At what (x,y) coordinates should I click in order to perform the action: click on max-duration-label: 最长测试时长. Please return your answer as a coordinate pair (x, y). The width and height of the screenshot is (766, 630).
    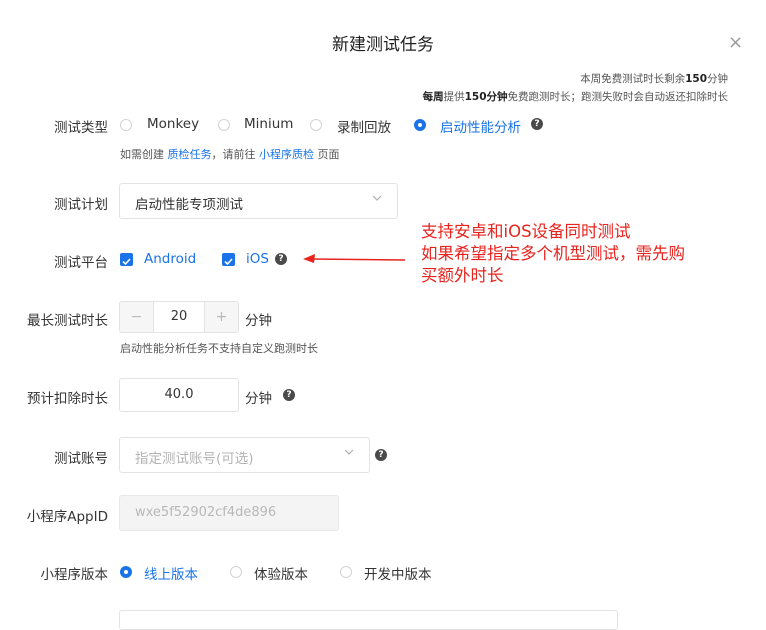
    Looking at the image, I should click on (67, 321).